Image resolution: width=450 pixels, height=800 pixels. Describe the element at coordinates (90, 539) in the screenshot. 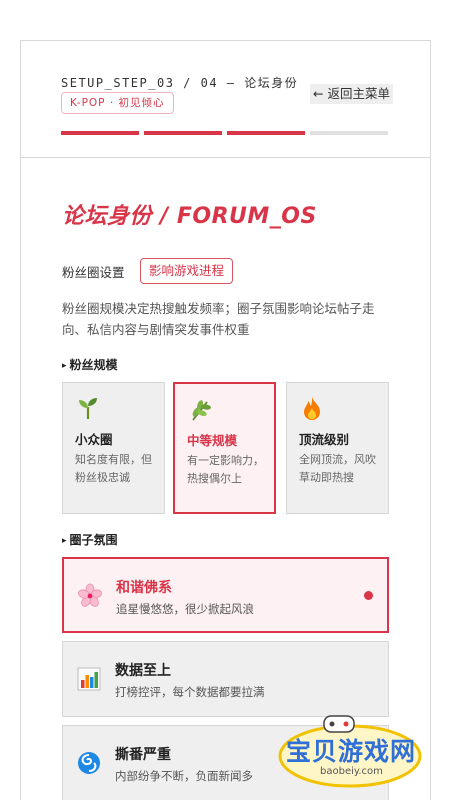

I see `atmosphere-section-title: 圈子氛围` at that location.